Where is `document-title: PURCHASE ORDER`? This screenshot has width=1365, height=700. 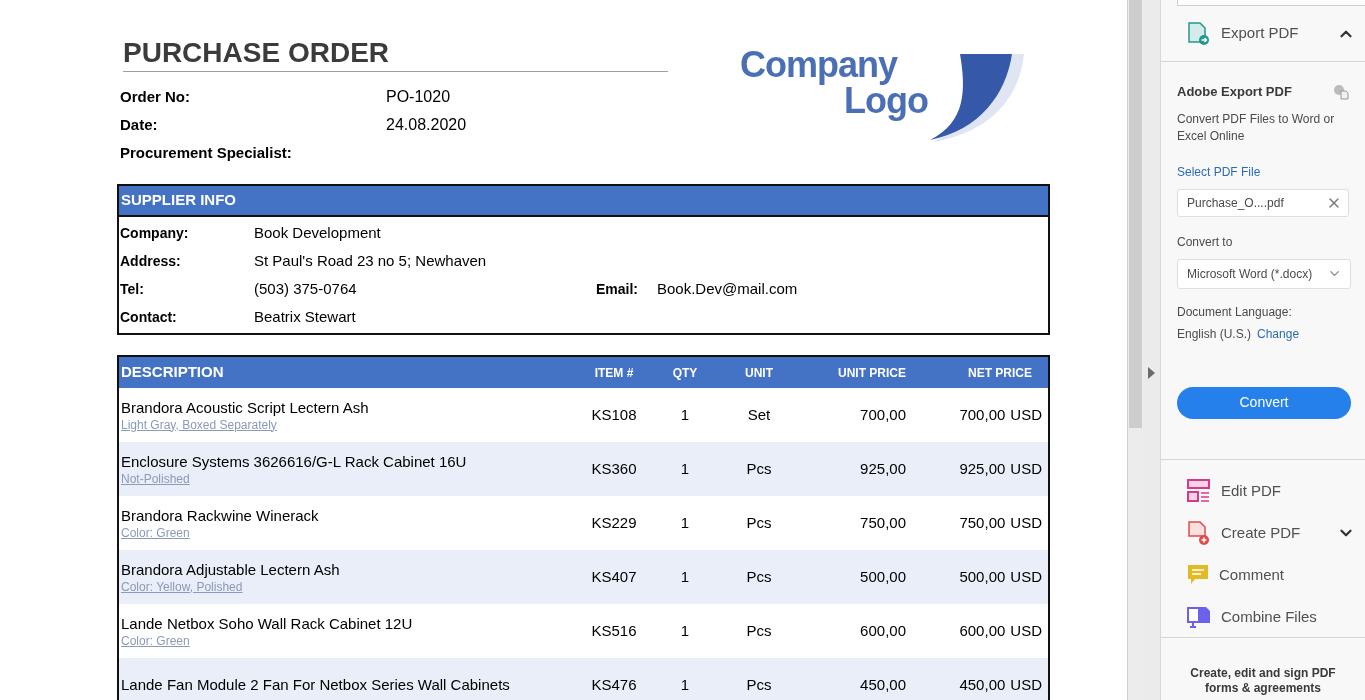 document-title: PURCHASE ORDER is located at coordinates (257, 53).